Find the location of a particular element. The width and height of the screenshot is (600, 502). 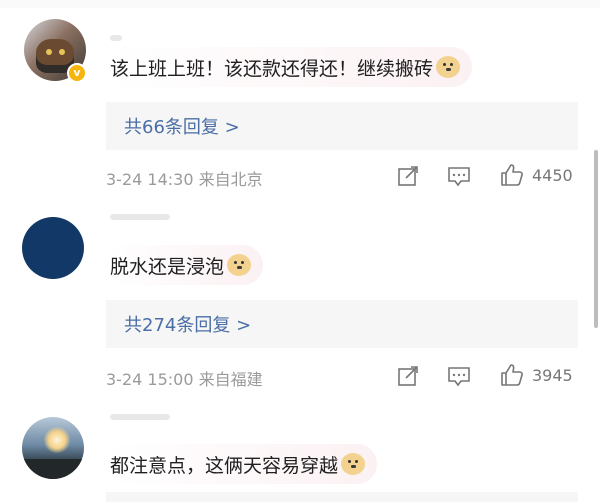

replies-count: 共274条回复 > is located at coordinates (188, 325).